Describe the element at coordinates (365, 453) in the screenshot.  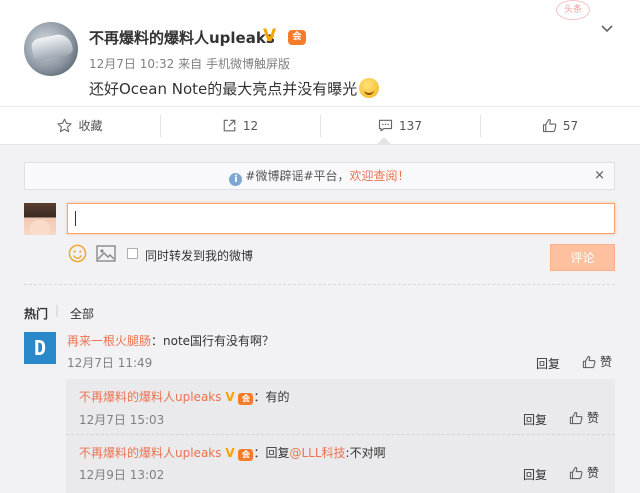
I see `reply-body-suffix: :不对啊` at that location.